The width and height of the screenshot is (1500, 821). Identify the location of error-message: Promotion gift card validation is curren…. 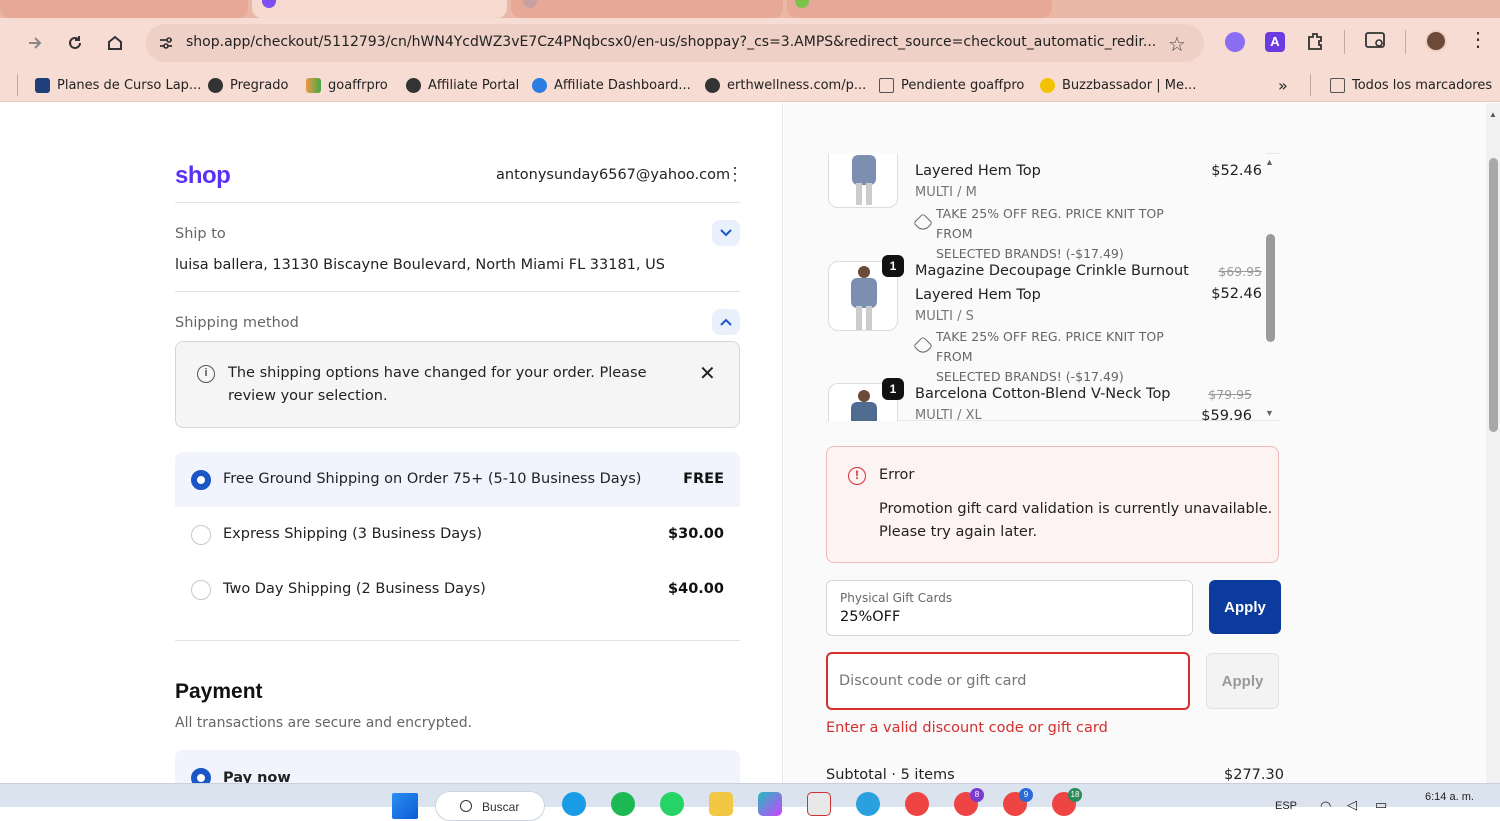
(1076, 509).